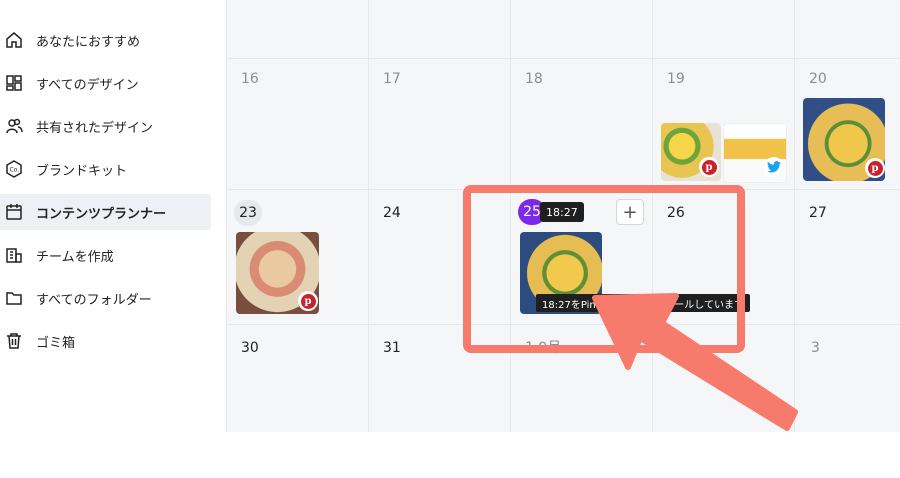 The height and width of the screenshot is (478, 900). Describe the element at coordinates (250, 79) in the screenshot. I see `day-number: 16` at that location.